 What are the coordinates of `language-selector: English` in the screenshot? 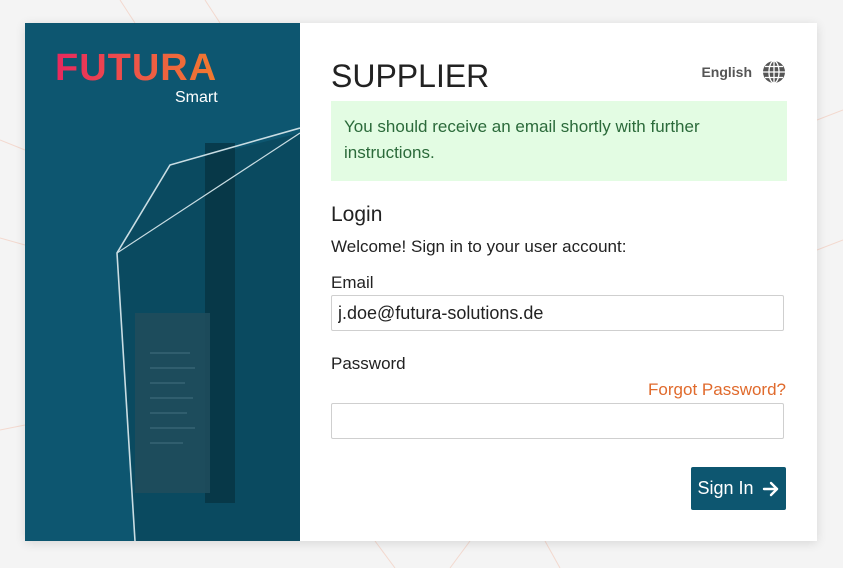 It's located at (743, 72).